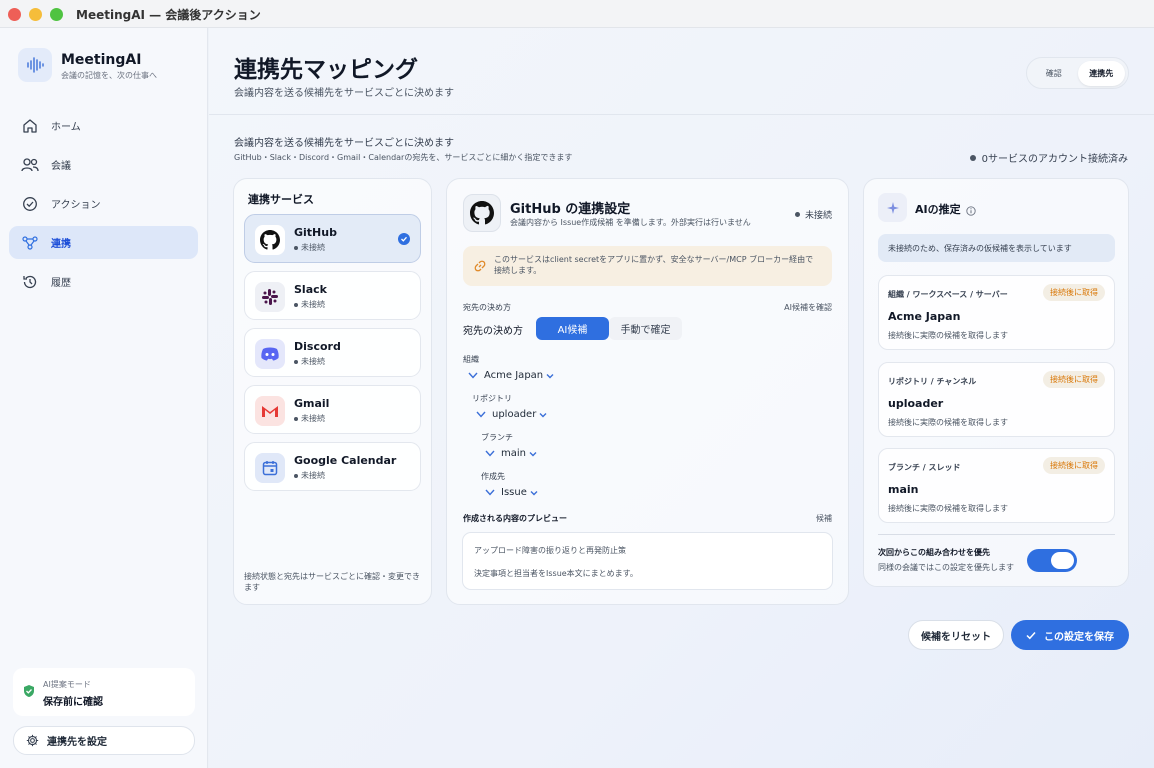 The image size is (1154, 768). What do you see at coordinates (1101, 73) in the screenshot?
I see `tab-destinations: 連携先` at bounding box center [1101, 73].